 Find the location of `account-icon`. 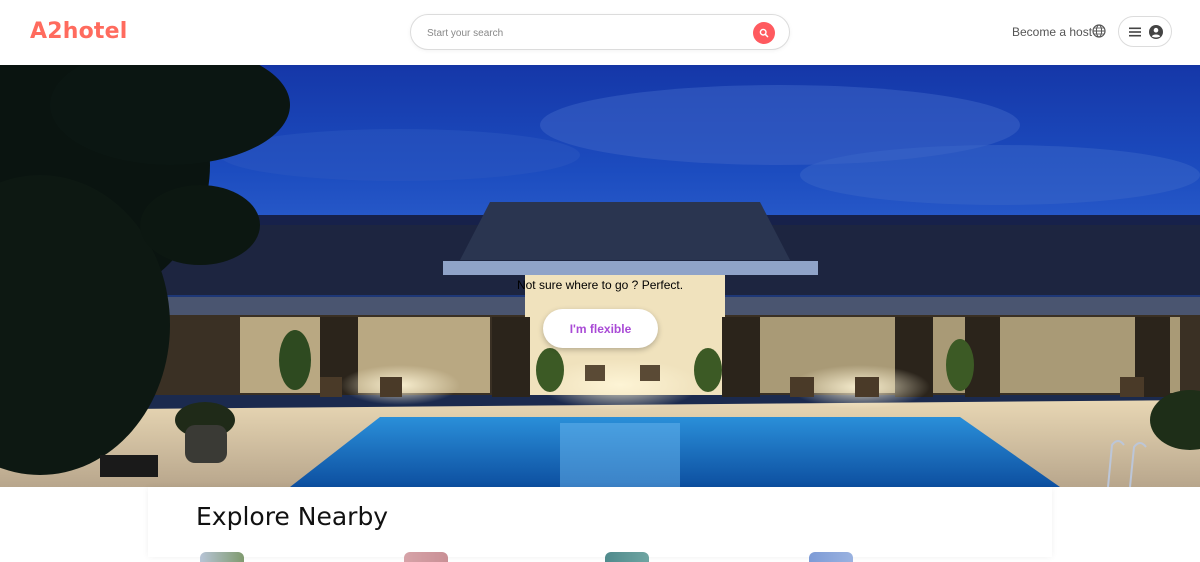

account-icon is located at coordinates (1156, 32).